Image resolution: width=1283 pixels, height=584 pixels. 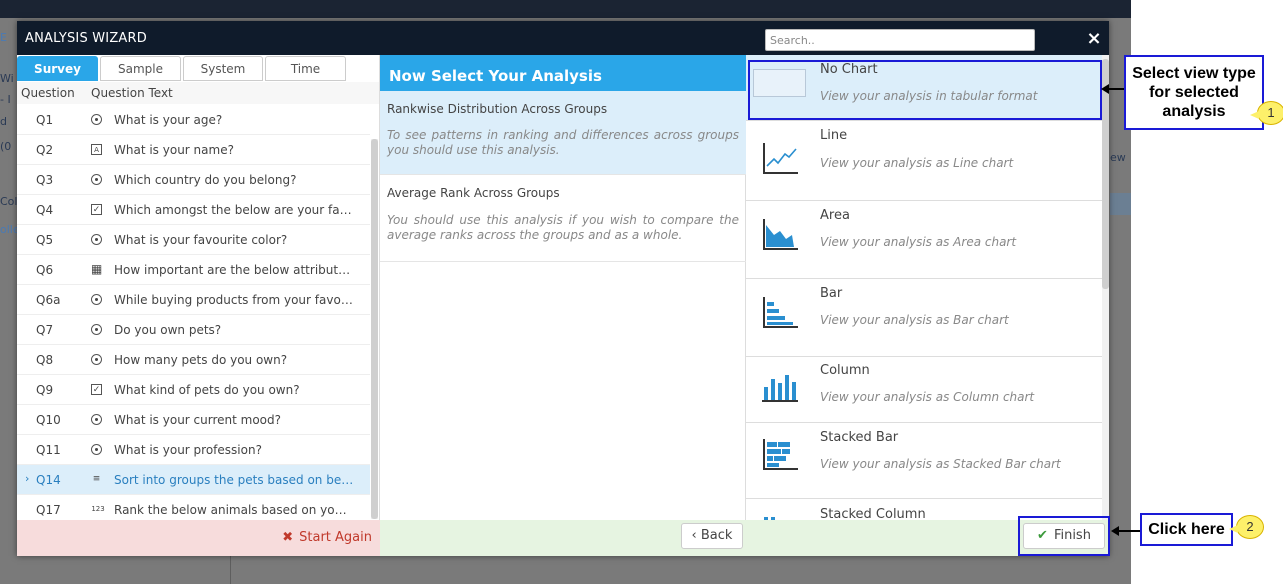 What do you see at coordinates (96, 149) in the screenshot?
I see `text-icon: A` at bounding box center [96, 149].